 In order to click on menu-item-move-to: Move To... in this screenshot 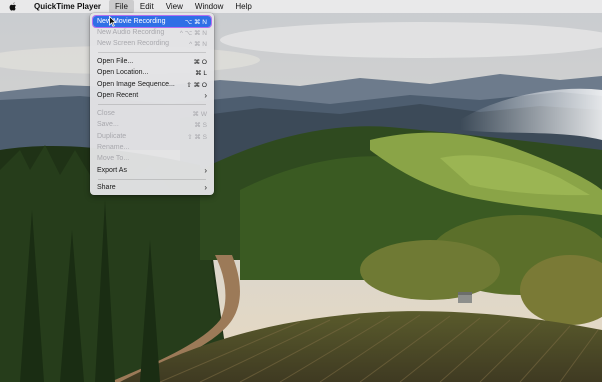, I will do `click(152, 158)`.